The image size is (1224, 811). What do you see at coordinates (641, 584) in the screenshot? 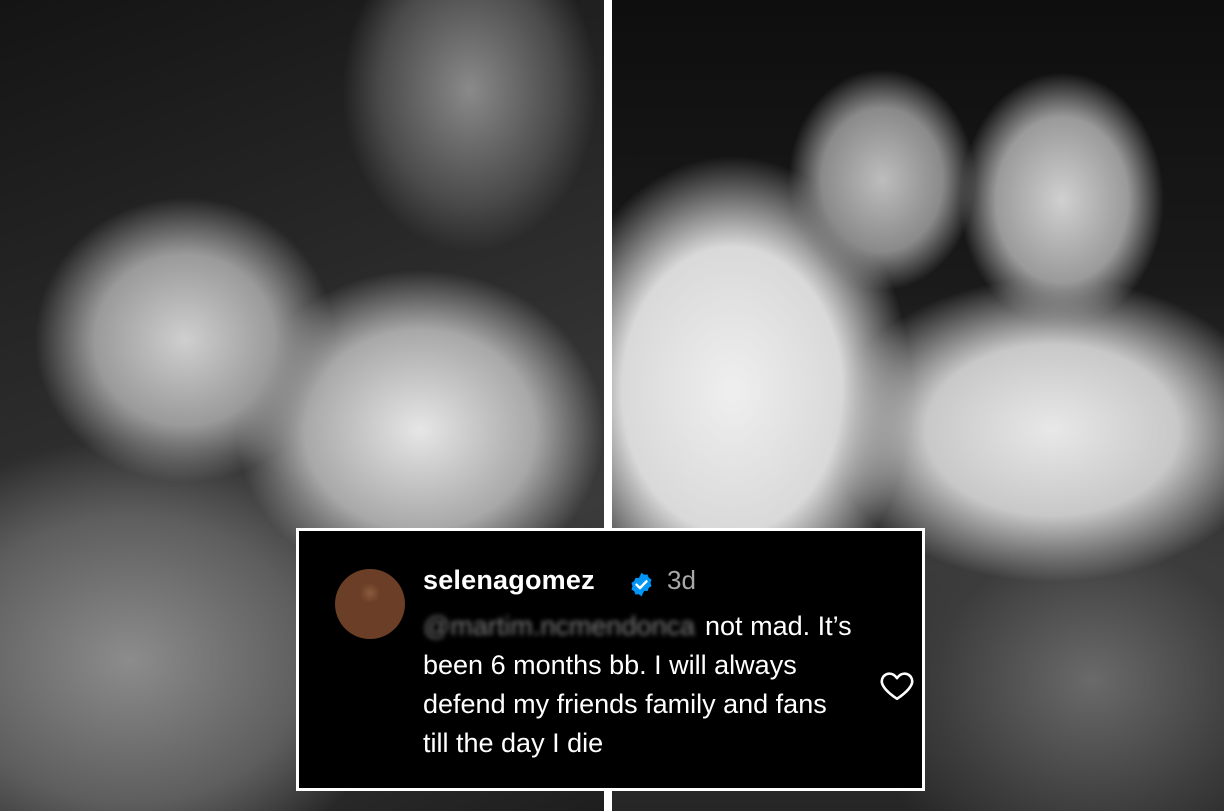
I see `verified-badge-icon` at bounding box center [641, 584].